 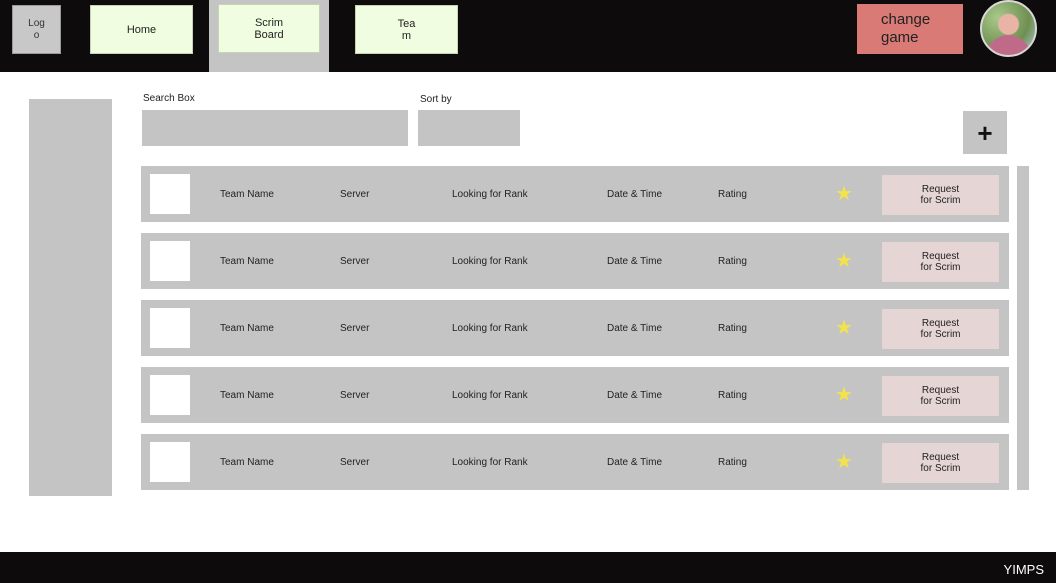 I want to click on add-scrim-button: +, so click(x=985, y=132).